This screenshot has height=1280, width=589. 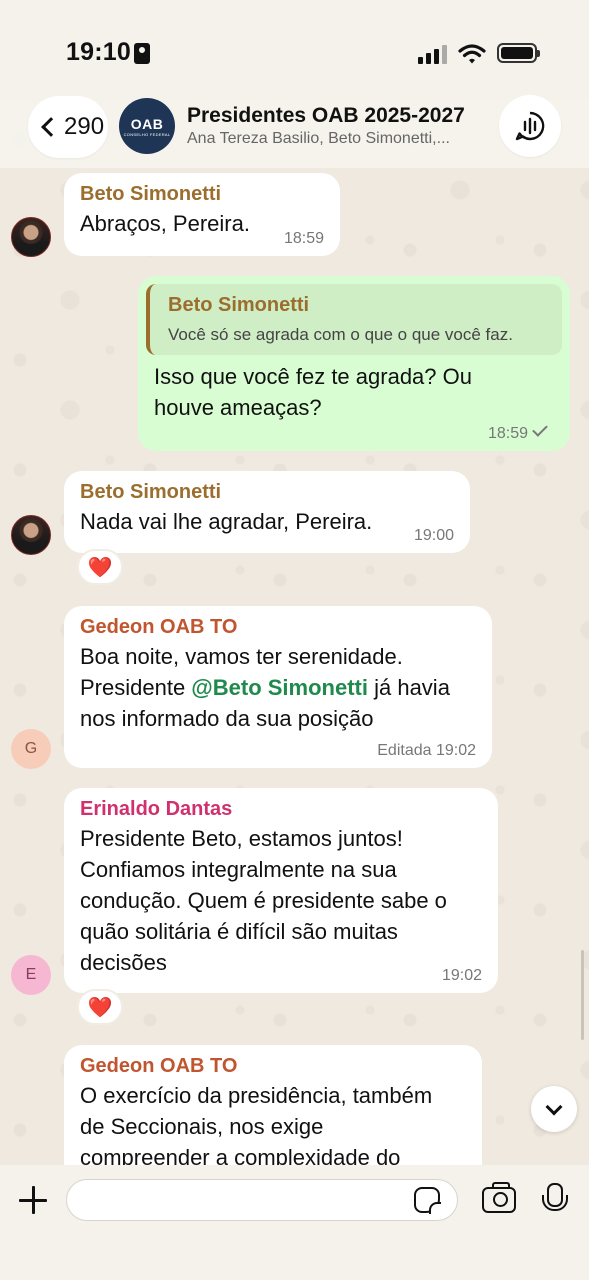 What do you see at coordinates (84, 126) in the screenshot?
I see `unread-count: 290` at bounding box center [84, 126].